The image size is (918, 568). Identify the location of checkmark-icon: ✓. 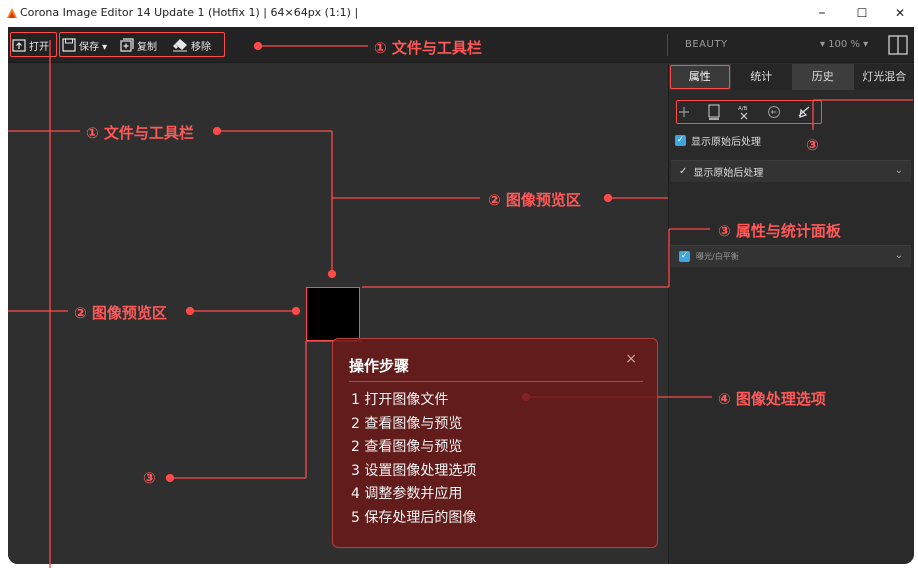
(680, 140).